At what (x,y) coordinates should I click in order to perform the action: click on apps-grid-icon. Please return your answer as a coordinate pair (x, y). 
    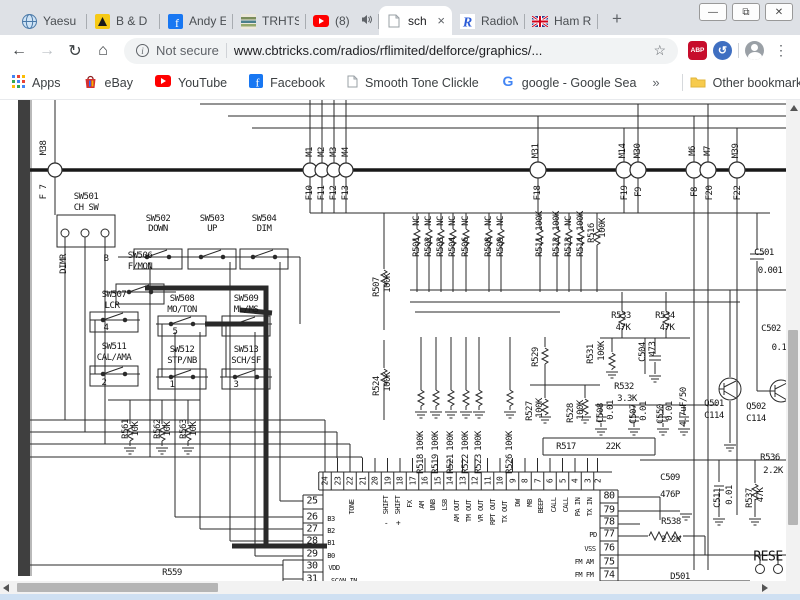
    Looking at the image, I should click on (18, 82).